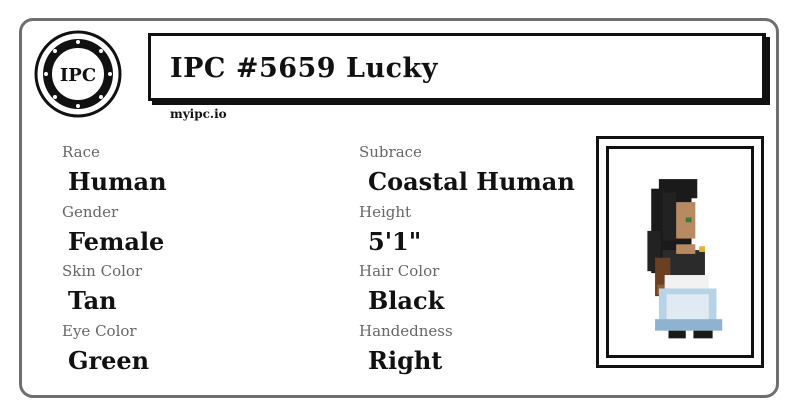  I want to click on pixel-character-icon, so click(685, 259).